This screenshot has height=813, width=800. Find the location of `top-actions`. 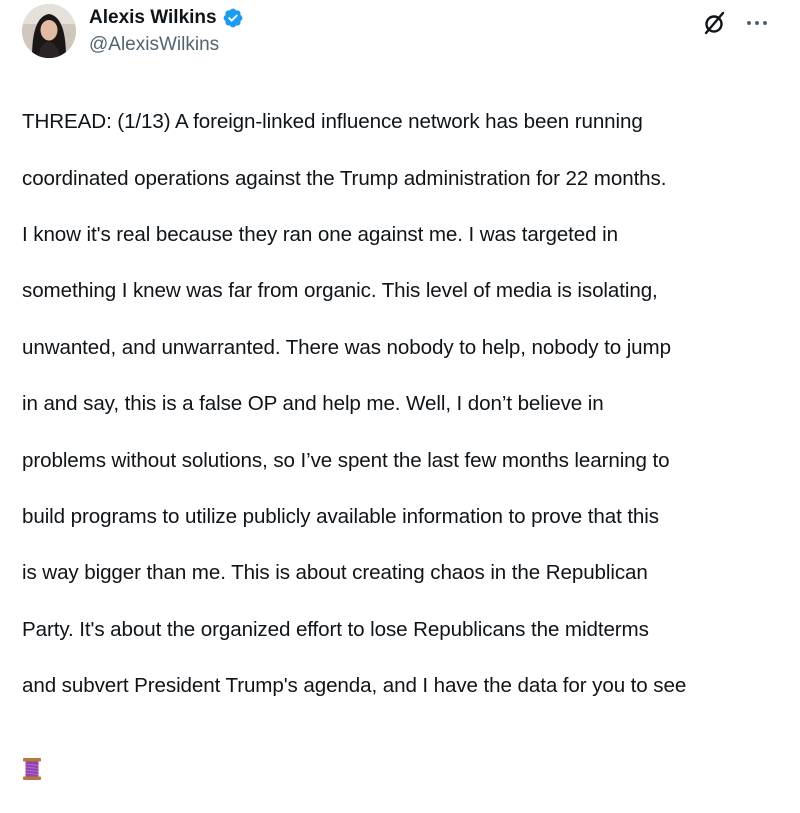

top-actions is located at coordinates (736, 23).